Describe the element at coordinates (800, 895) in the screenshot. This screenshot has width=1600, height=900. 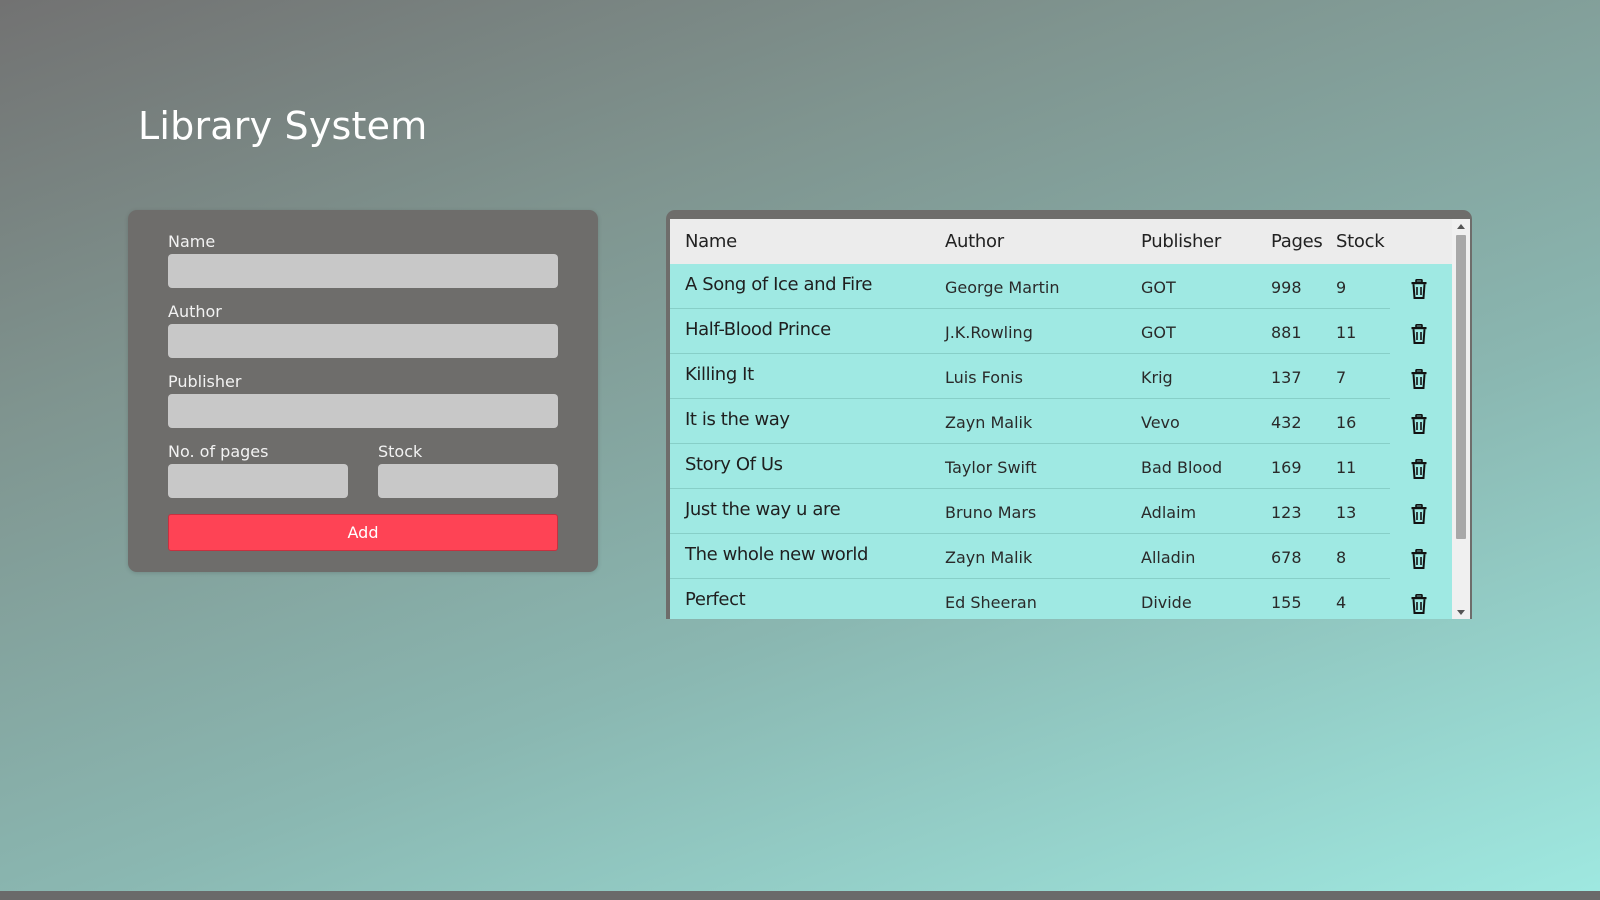
I see `bottom-bar` at that location.